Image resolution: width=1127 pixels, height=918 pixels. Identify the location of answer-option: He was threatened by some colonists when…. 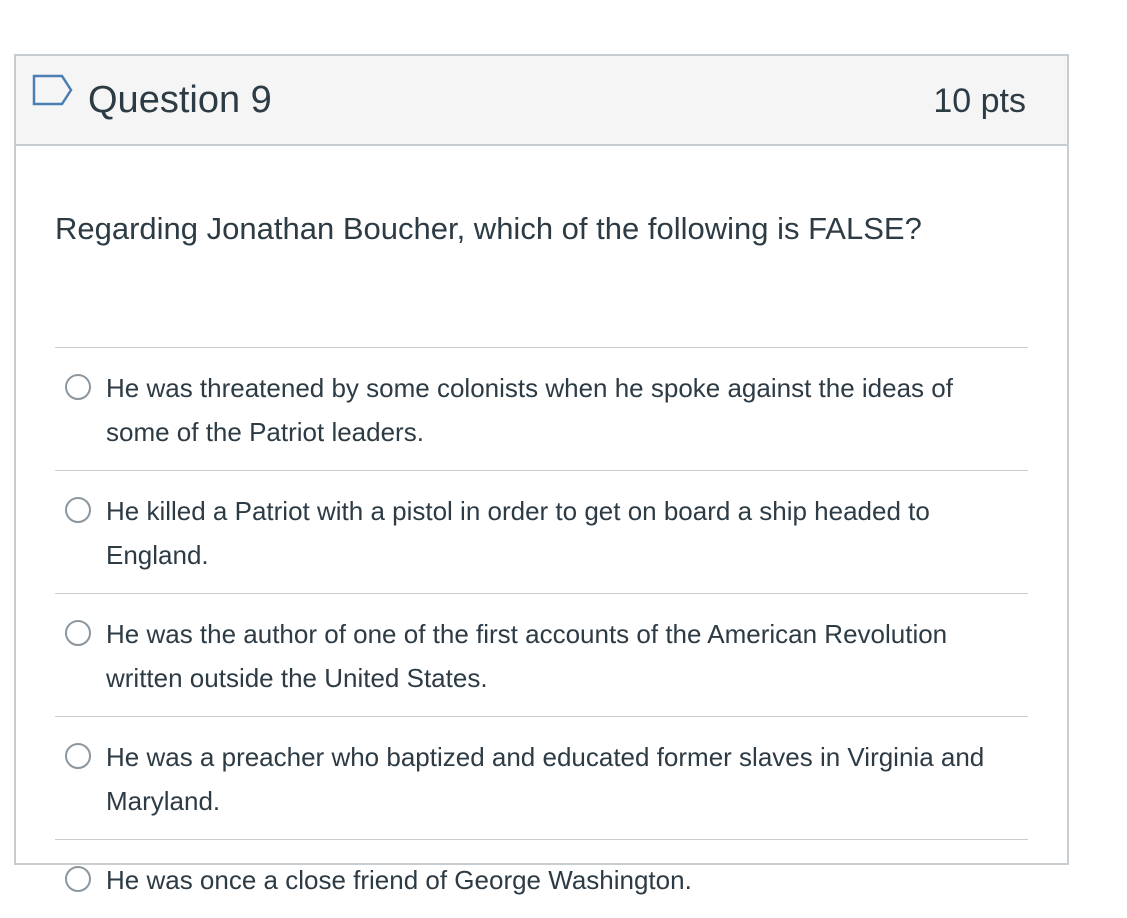
(541, 409).